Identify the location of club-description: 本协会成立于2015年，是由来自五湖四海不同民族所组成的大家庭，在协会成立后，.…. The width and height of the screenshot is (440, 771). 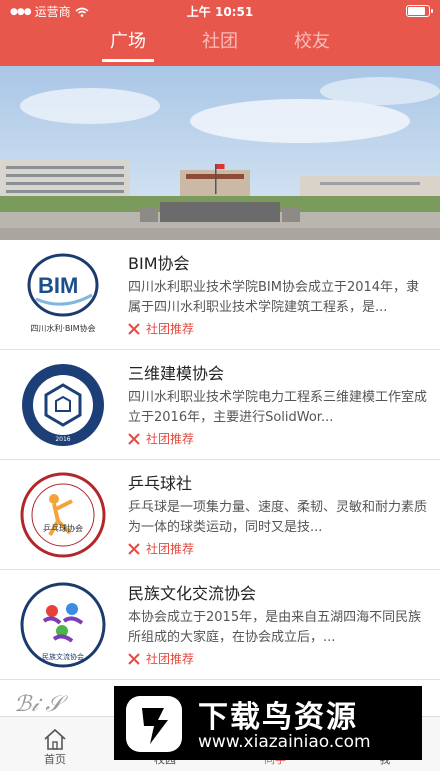
(275, 627).